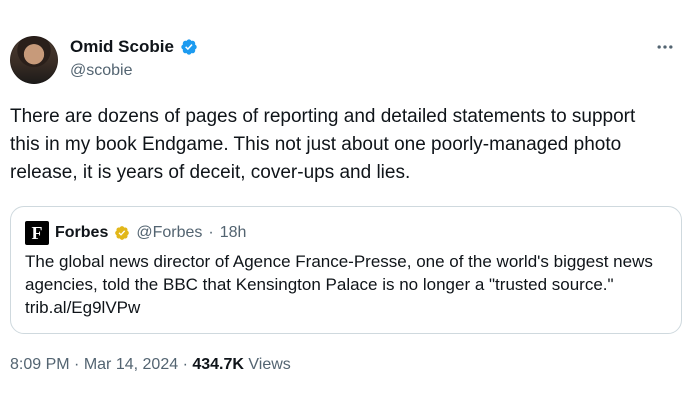 This screenshot has height=400, width=700. Describe the element at coordinates (189, 47) in the screenshot. I see `verified-badge-icon` at that location.